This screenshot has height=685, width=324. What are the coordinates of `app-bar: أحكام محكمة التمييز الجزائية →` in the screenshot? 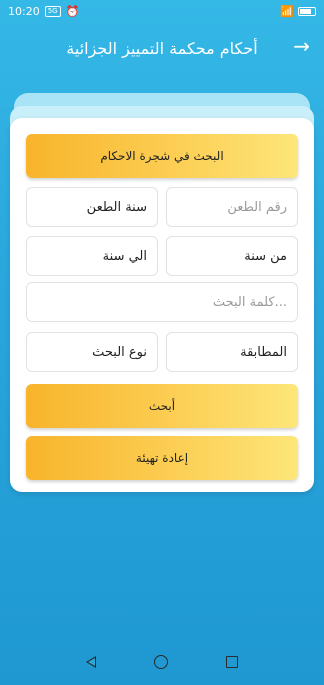 It's located at (162, 48).